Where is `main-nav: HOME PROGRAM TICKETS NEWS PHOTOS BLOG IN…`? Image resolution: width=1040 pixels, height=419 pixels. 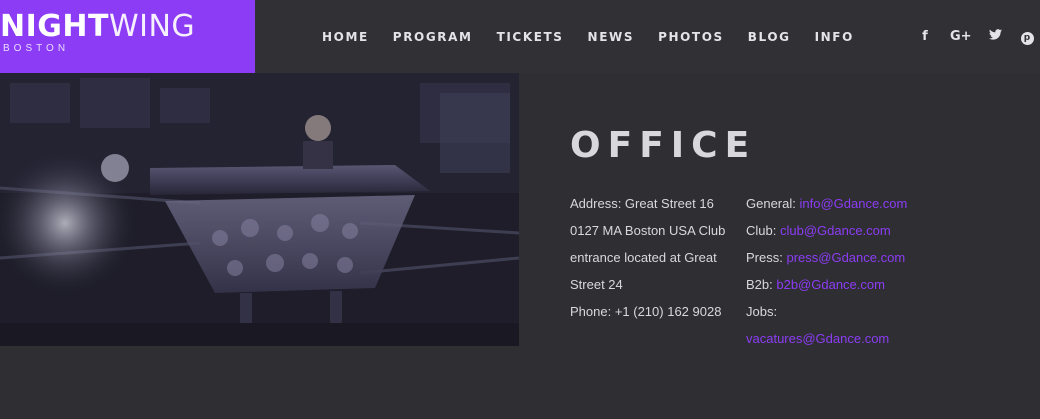 main-nav: HOME PROGRAM TICKETS NEWS PHOTOS BLOG IN… is located at coordinates (588, 36).